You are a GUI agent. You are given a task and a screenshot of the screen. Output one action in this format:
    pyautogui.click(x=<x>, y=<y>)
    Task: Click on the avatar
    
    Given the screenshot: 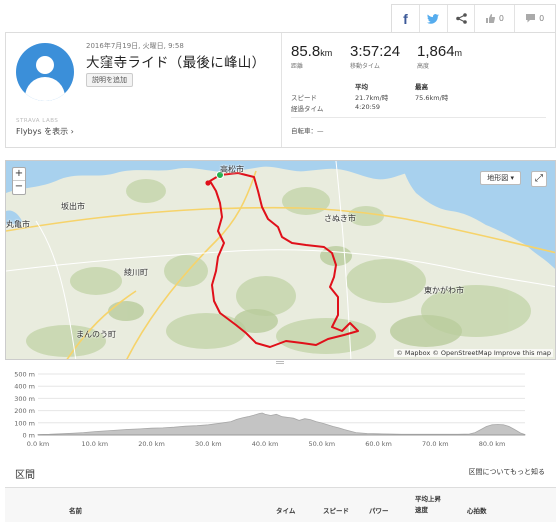 What is the action you would take?
    pyautogui.click(x=45, y=72)
    